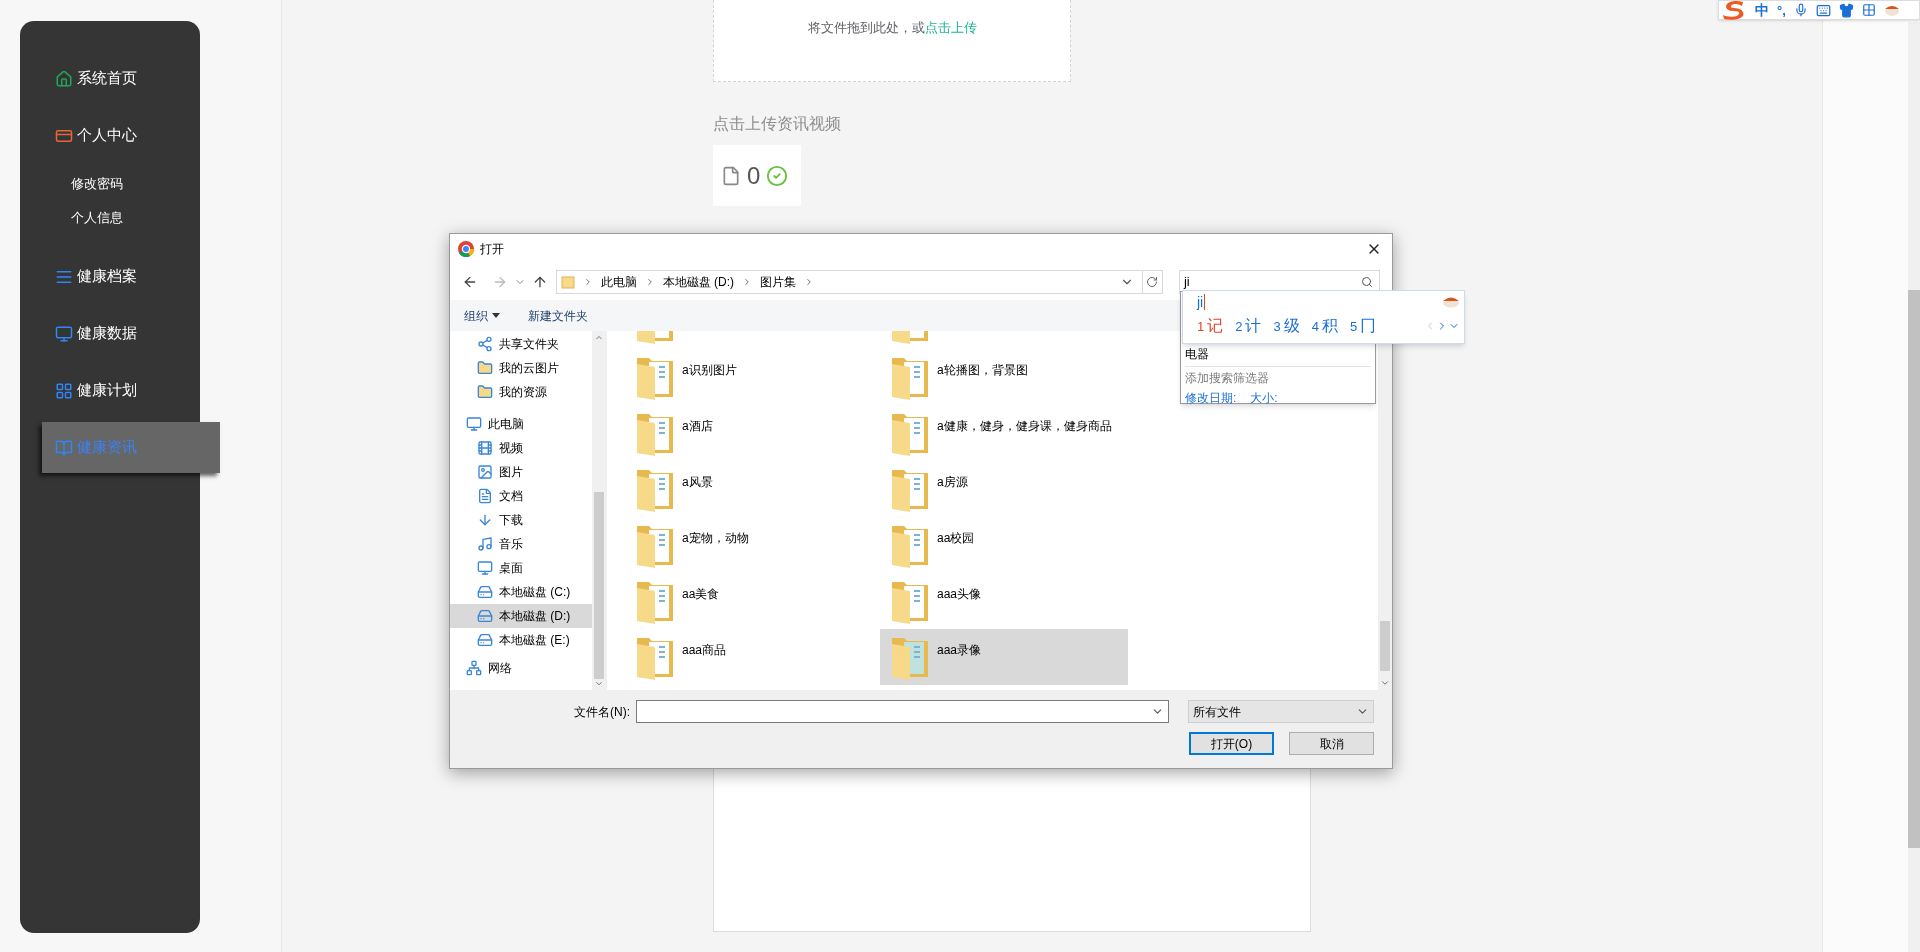 The image size is (1920, 952). Describe the element at coordinates (1280, 354) in the screenshot. I see `suggestion-item: 电器` at that location.